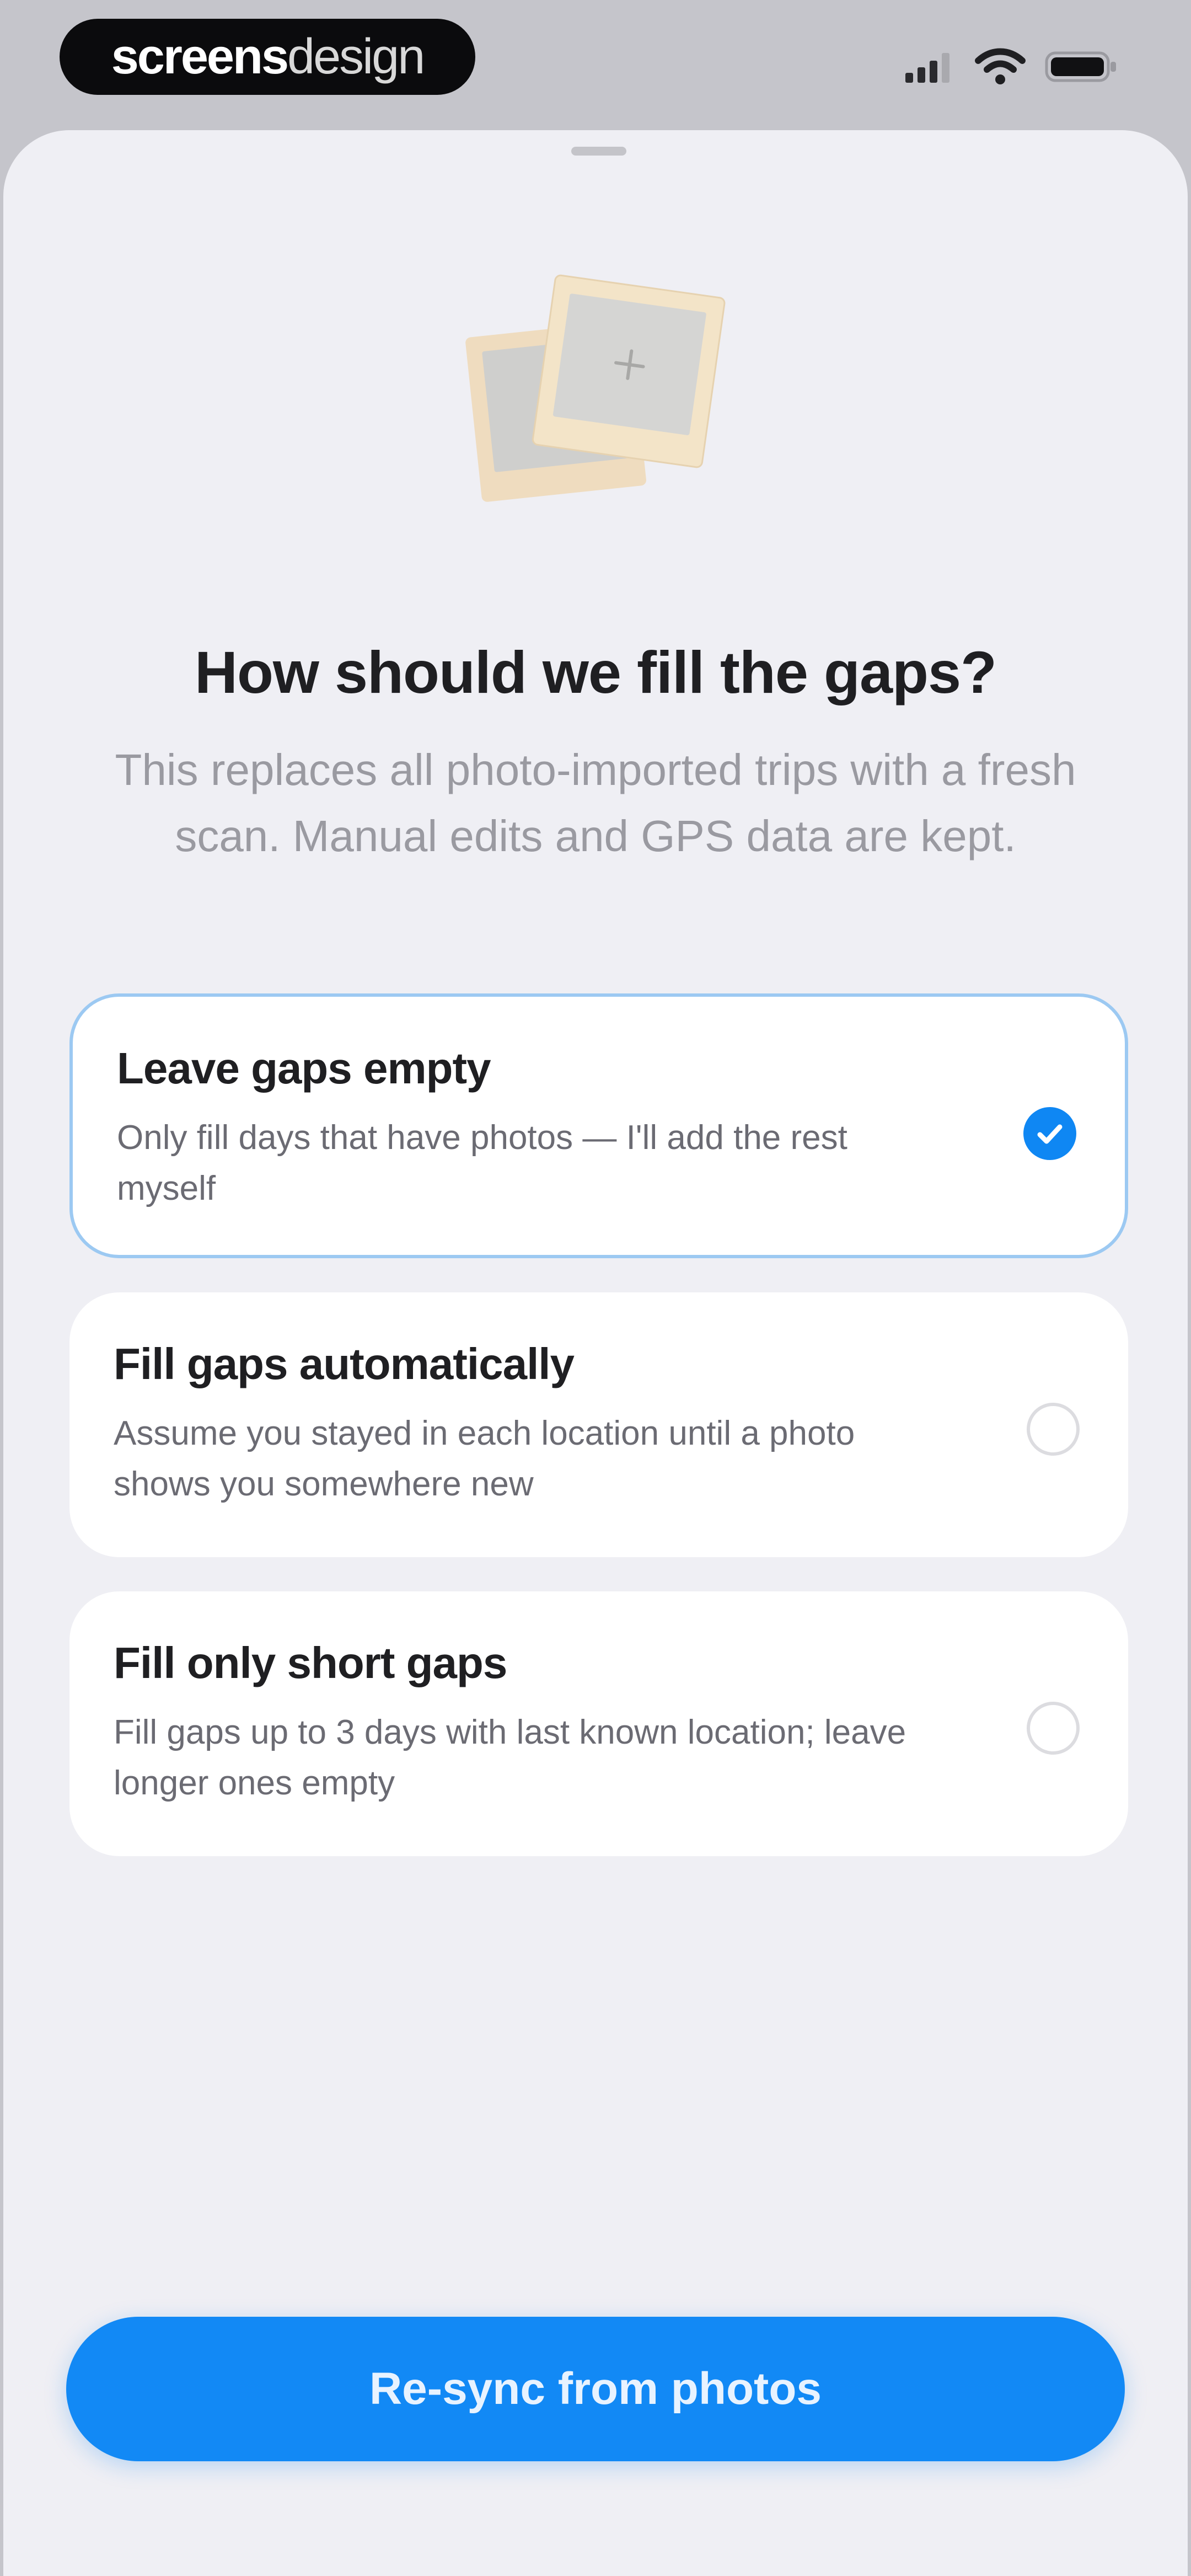 The width and height of the screenshot is (1191, 2576). I want to click on resync-from-photos-button: Re-sync from photos, so click(595, 2389).